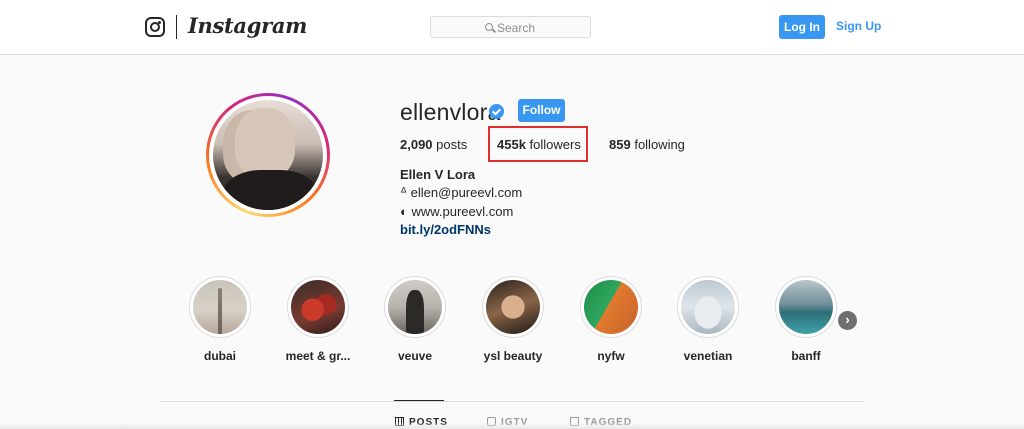  I want to click on highlight-dubai, so click(220, 307).